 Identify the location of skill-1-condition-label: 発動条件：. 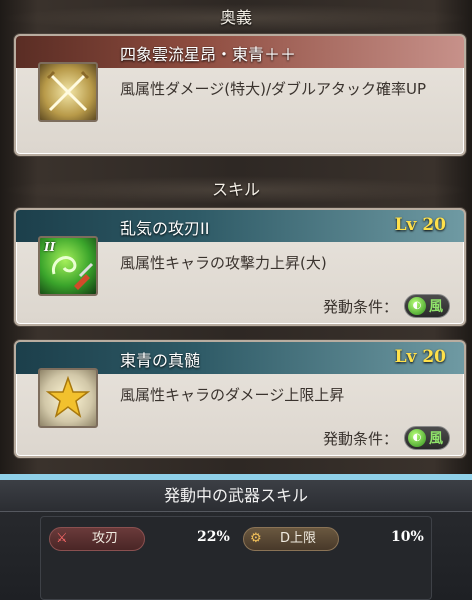
(360, 306).